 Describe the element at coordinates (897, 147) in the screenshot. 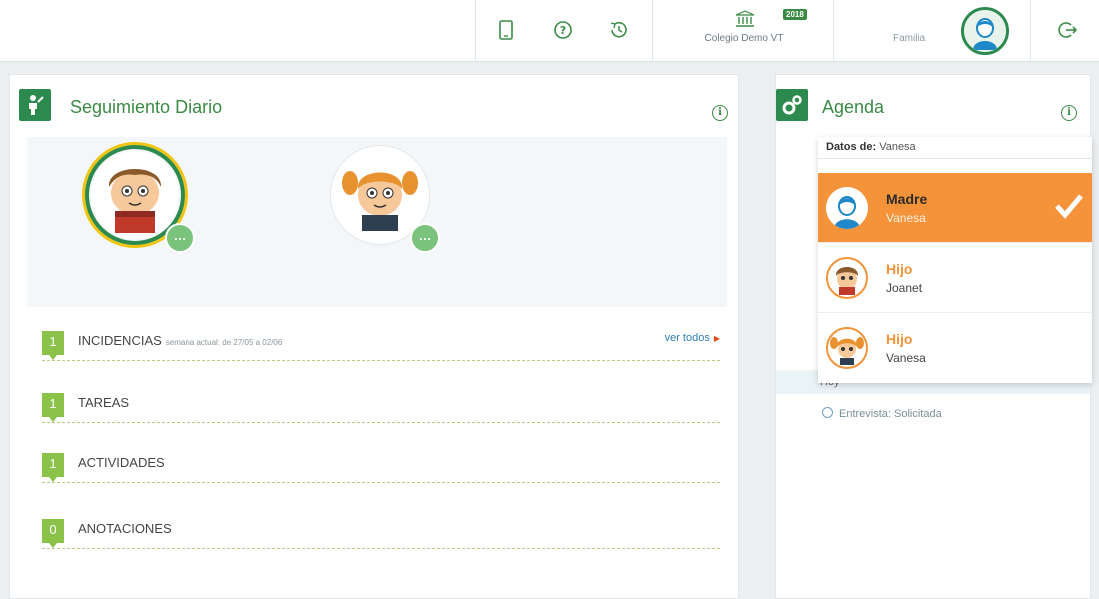

I see `header-value: Vanesa` at that location.